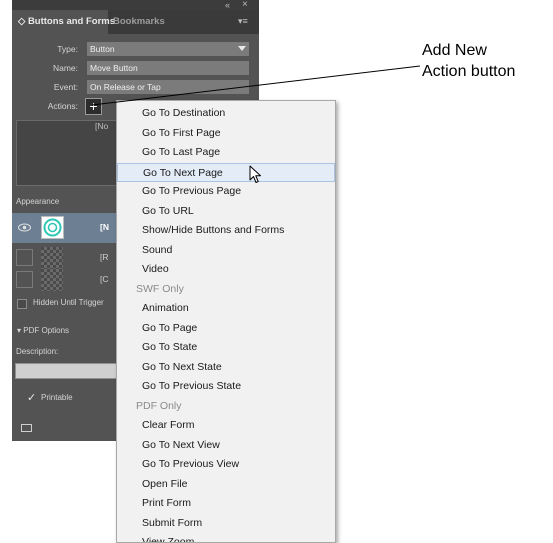  What do you see at coordinates (469, 71) in the screenshot?
I see `callout-line-2: Action button` at bounding box center [469, 71].